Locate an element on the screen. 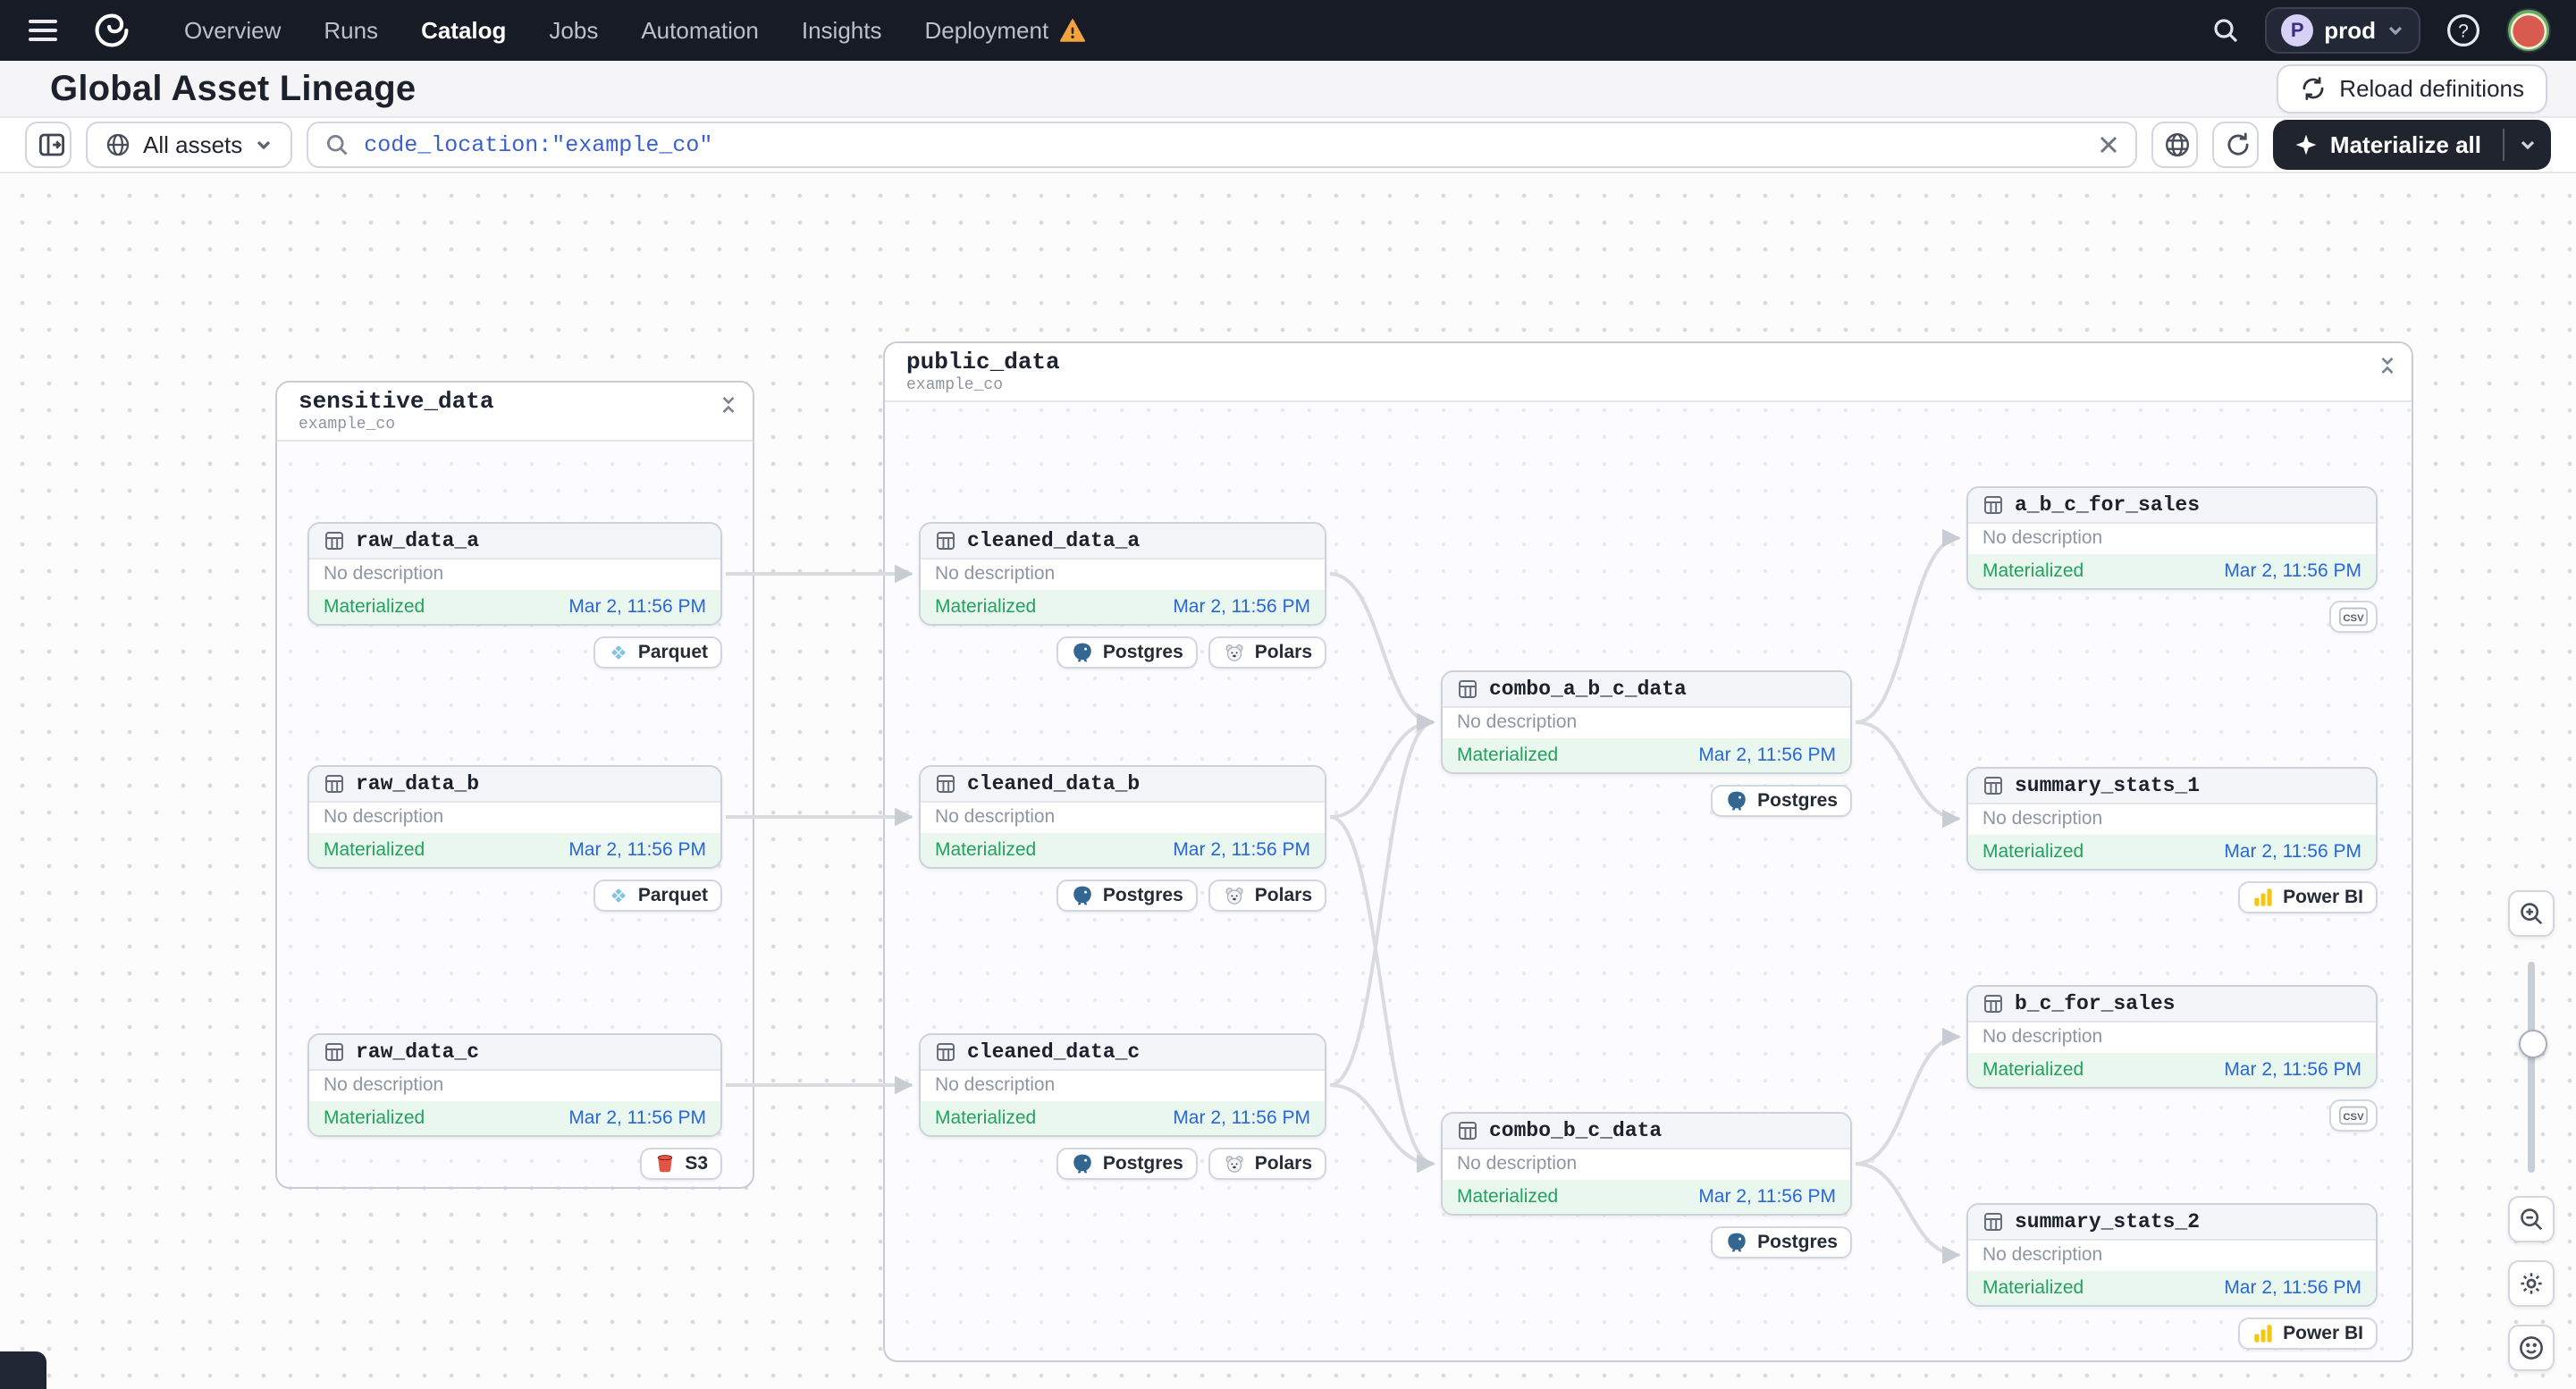  deployment-switcher: P prod is located at coordinates (2343, 30).